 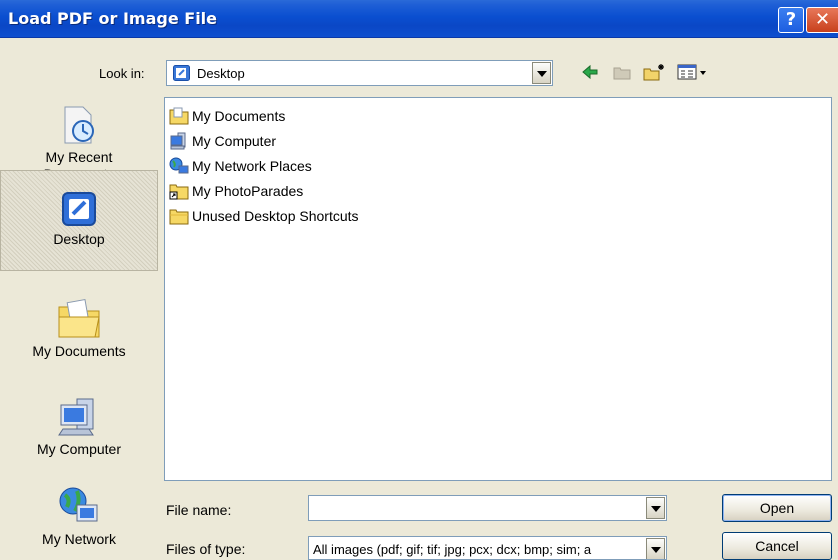 What do you see at coordinates (693, 72) in the screenshot?
I see `view-menu-icon` at bounding box center [693, 72].